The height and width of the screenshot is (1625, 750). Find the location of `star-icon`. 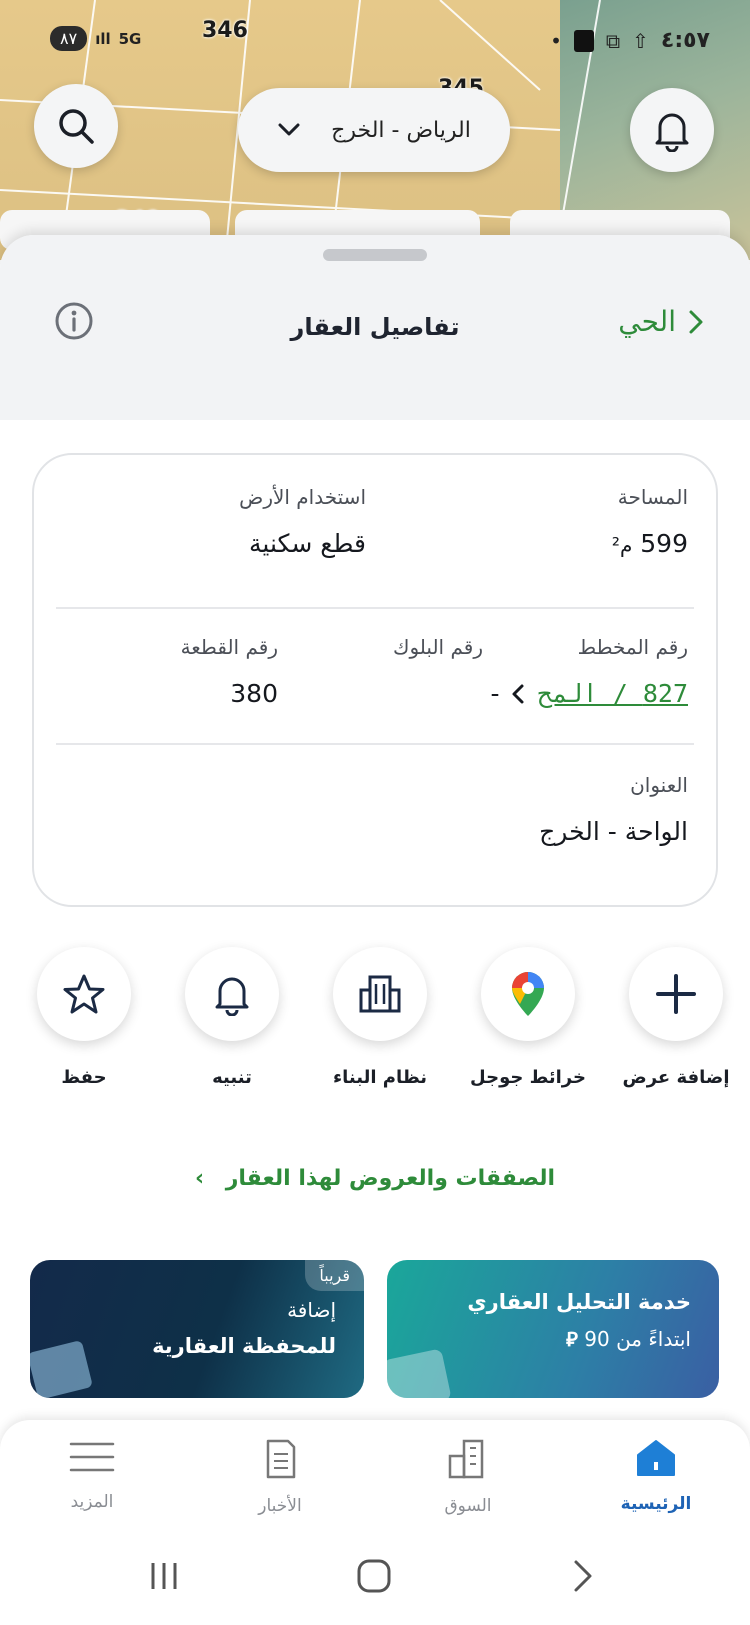

star-icon is located at coordinates (84, 994).